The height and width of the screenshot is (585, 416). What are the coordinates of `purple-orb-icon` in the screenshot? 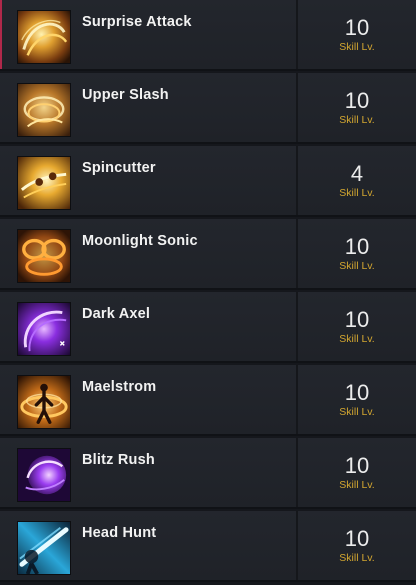 It's located at (44, 475).